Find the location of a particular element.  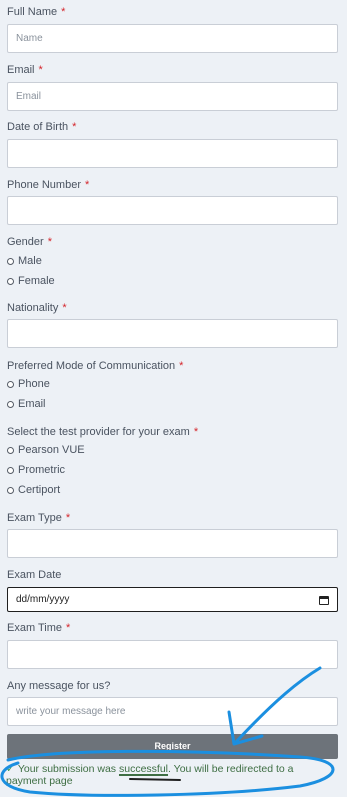

phone-input is located at coordinates (172, 210).